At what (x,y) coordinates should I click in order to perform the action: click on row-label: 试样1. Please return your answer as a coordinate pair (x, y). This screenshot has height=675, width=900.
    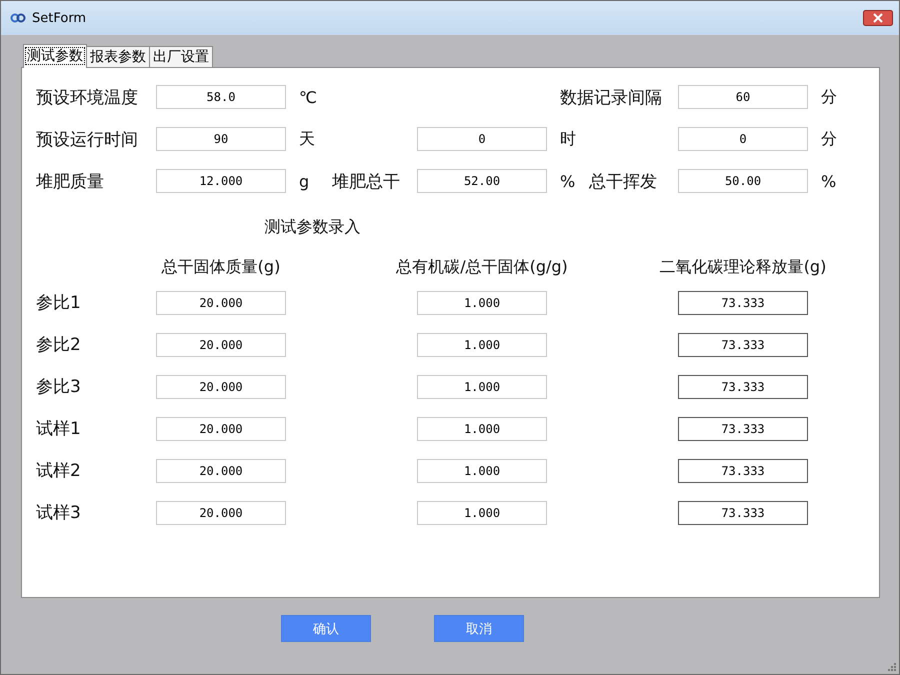
    Looking at the image, I should click on (59, 429).